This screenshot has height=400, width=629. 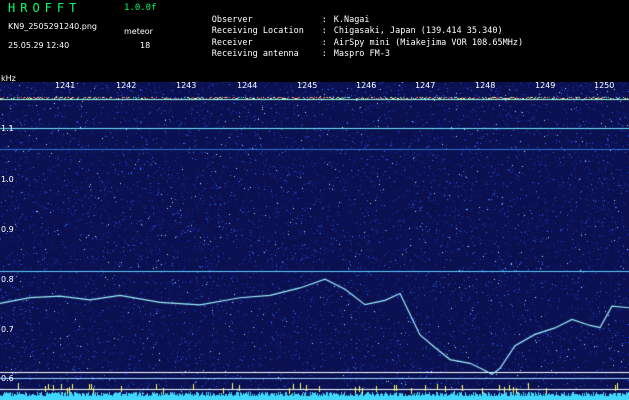 I want to click on y-tick-label: 1.1, so click(x=7, y=128).